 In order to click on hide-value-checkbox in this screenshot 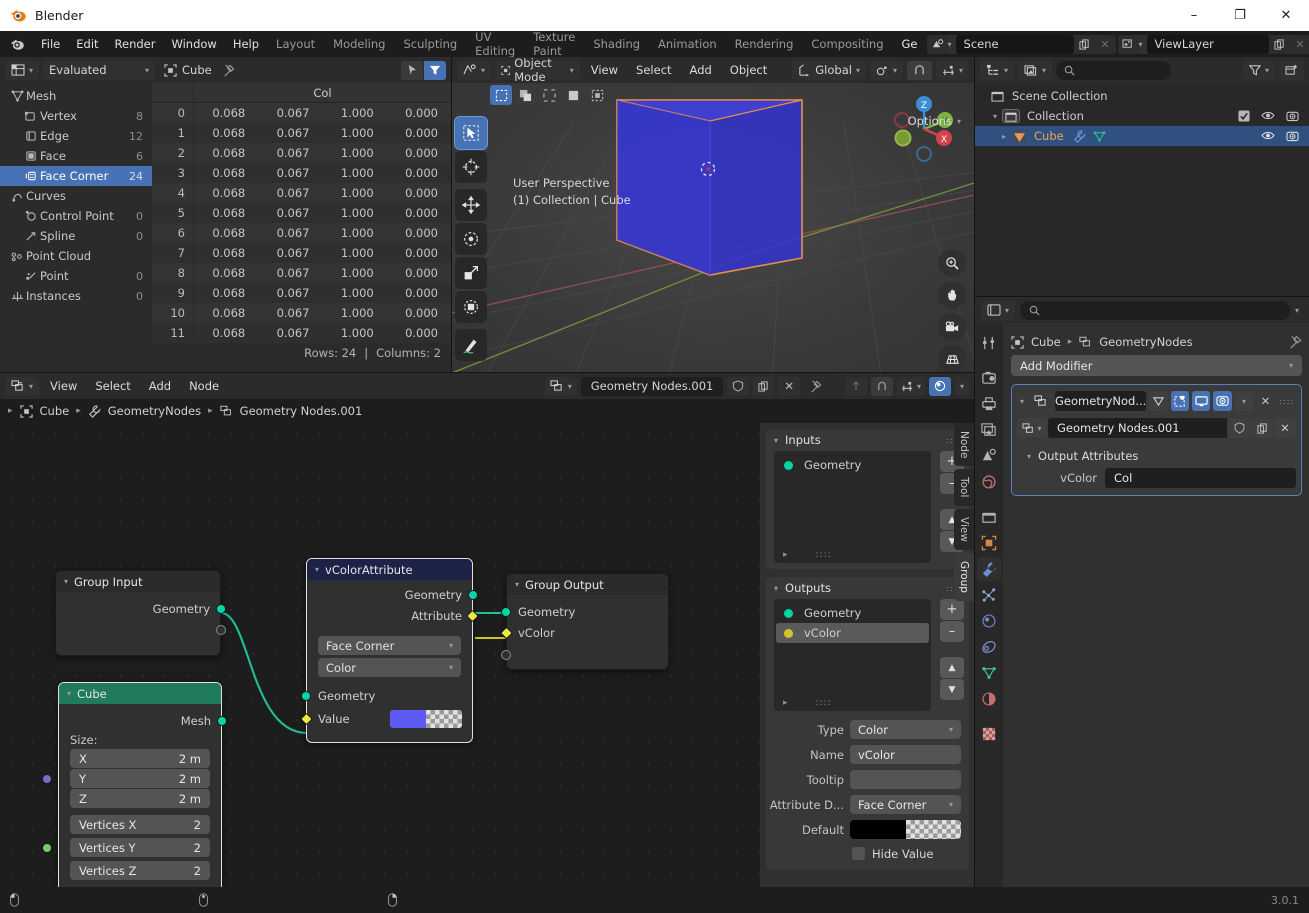, I will do `click(858, 853)`.